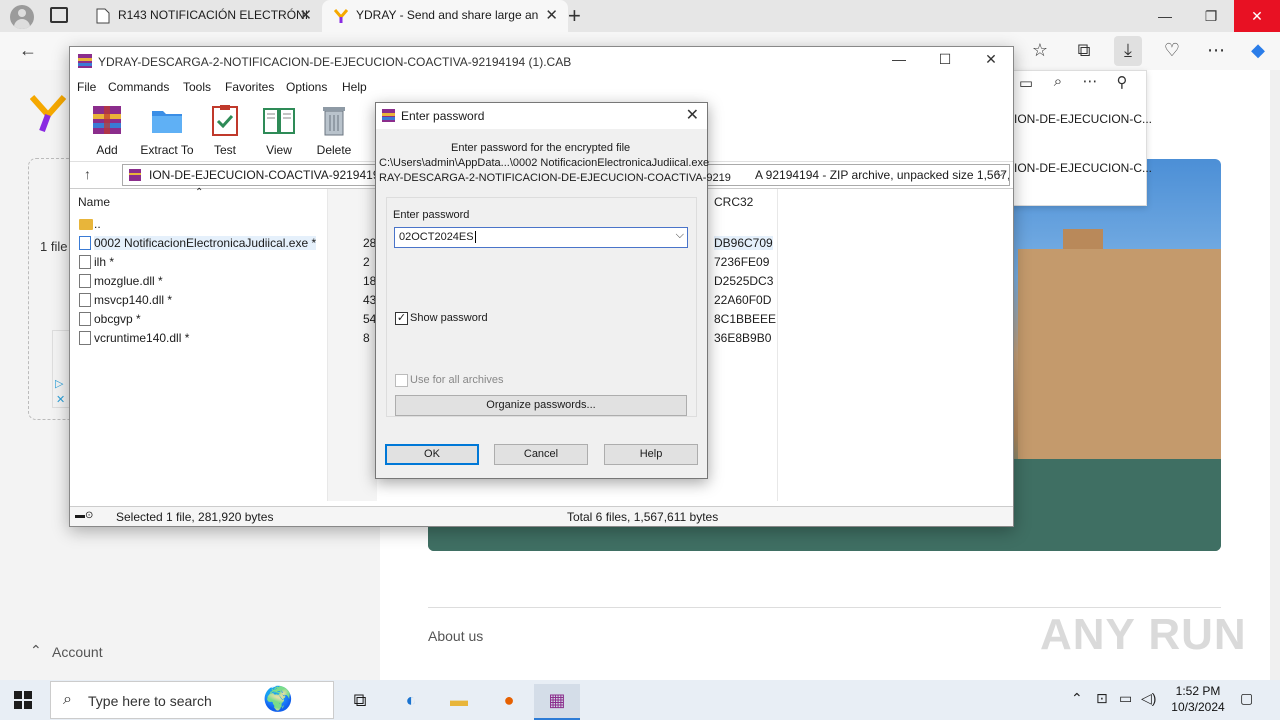 The height and width of the screenshot is (720, 1280). I want to click on page-scrollbar, so click(1275, 375).